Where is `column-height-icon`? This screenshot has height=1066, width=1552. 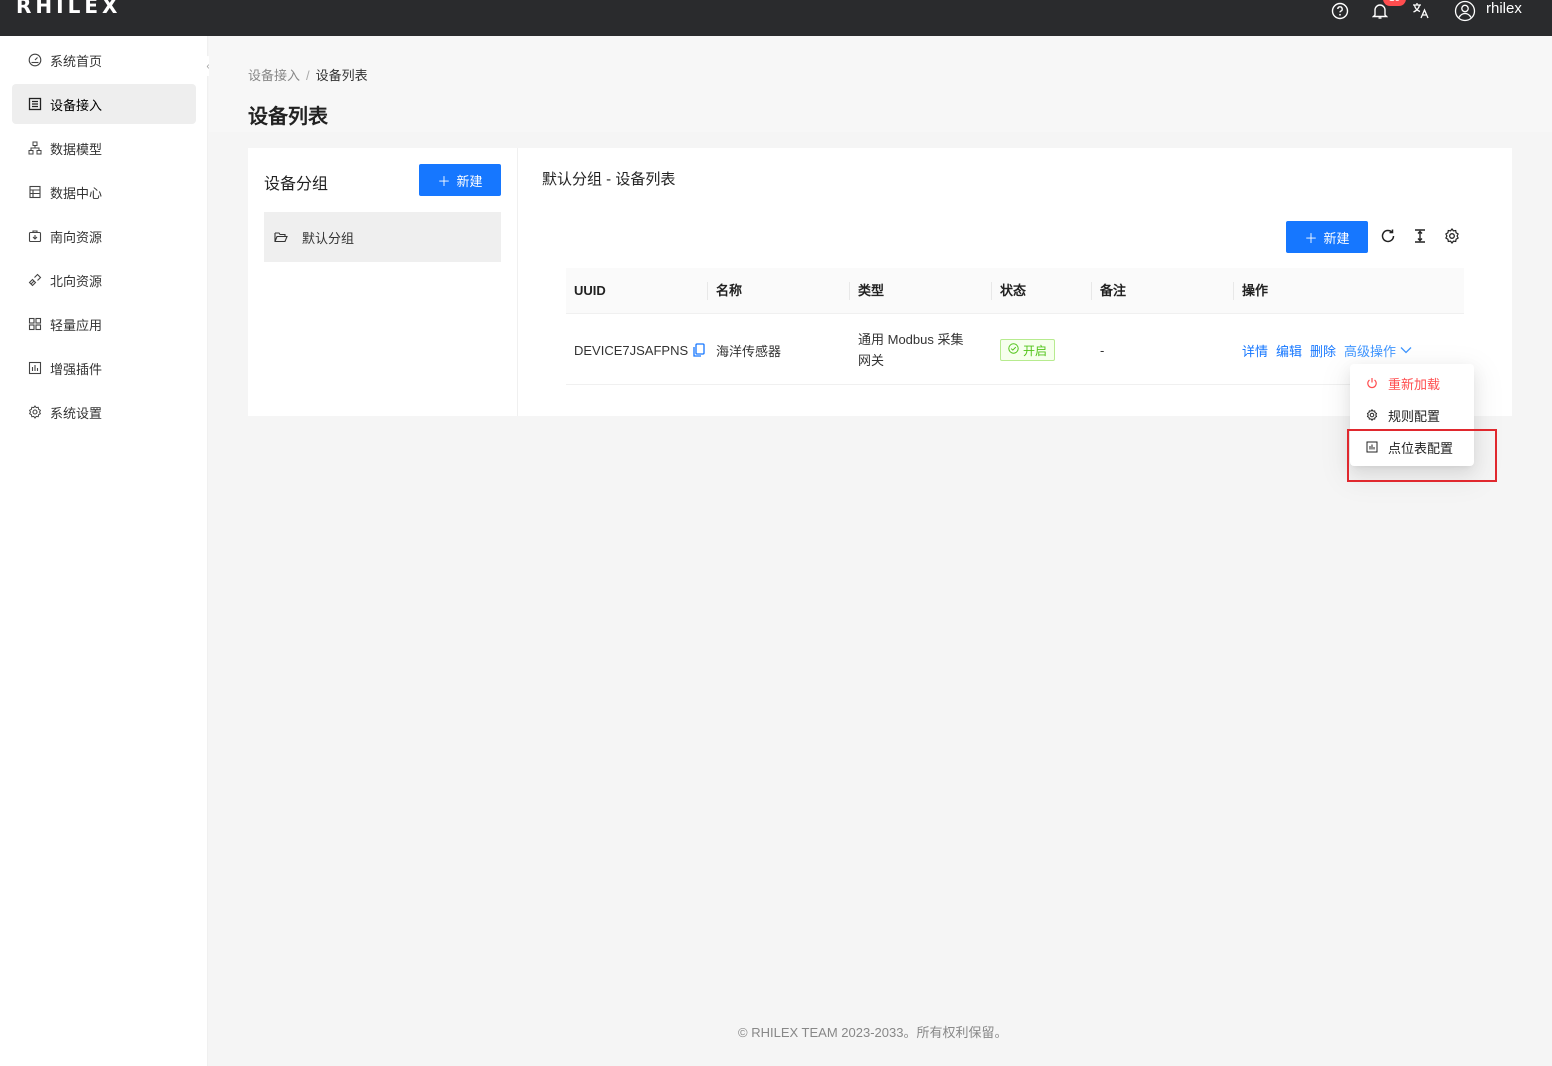 column-height-icon is located at coordinates (1420, 236).